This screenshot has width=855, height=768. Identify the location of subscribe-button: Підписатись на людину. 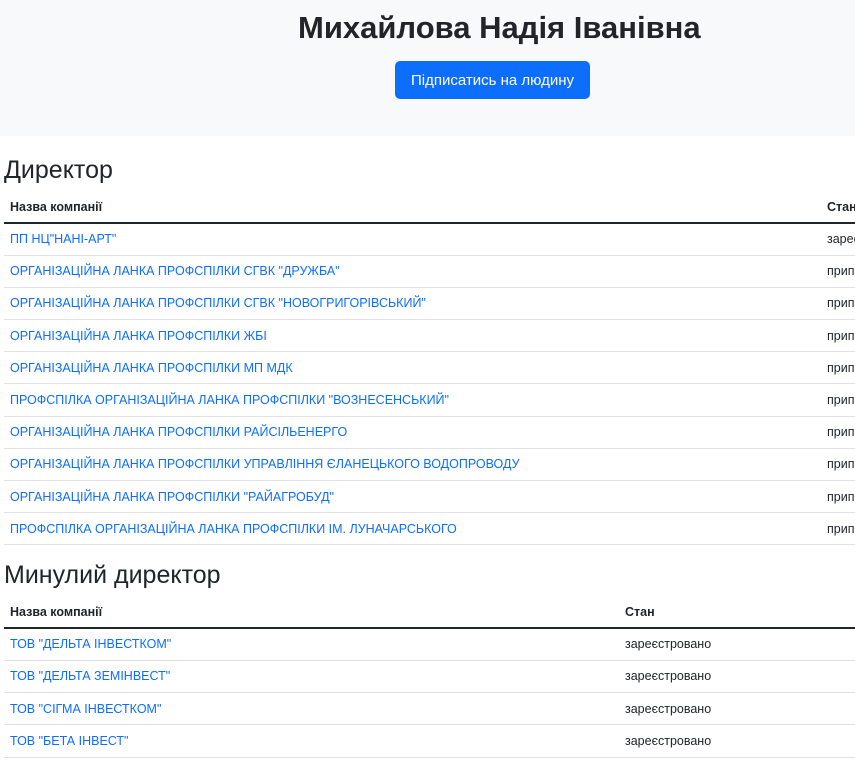
(492, 80).